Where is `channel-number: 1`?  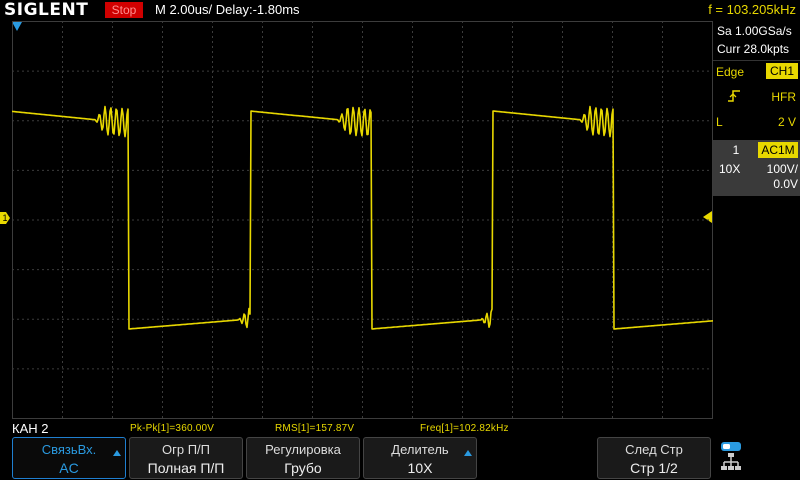
channel-number: 1 is located at coordinates (736, 150).